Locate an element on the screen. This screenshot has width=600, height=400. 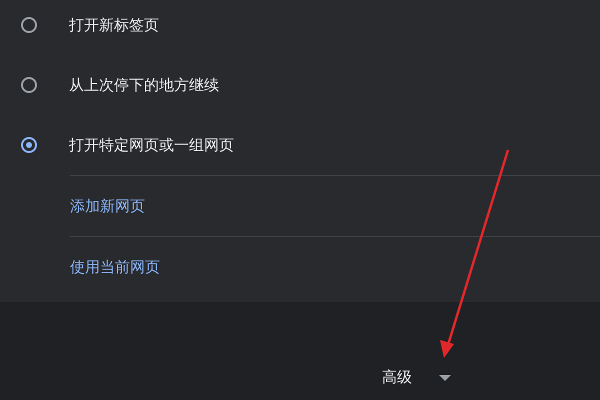
page-link: 添加新网页 is located at coordinates (107, 206).